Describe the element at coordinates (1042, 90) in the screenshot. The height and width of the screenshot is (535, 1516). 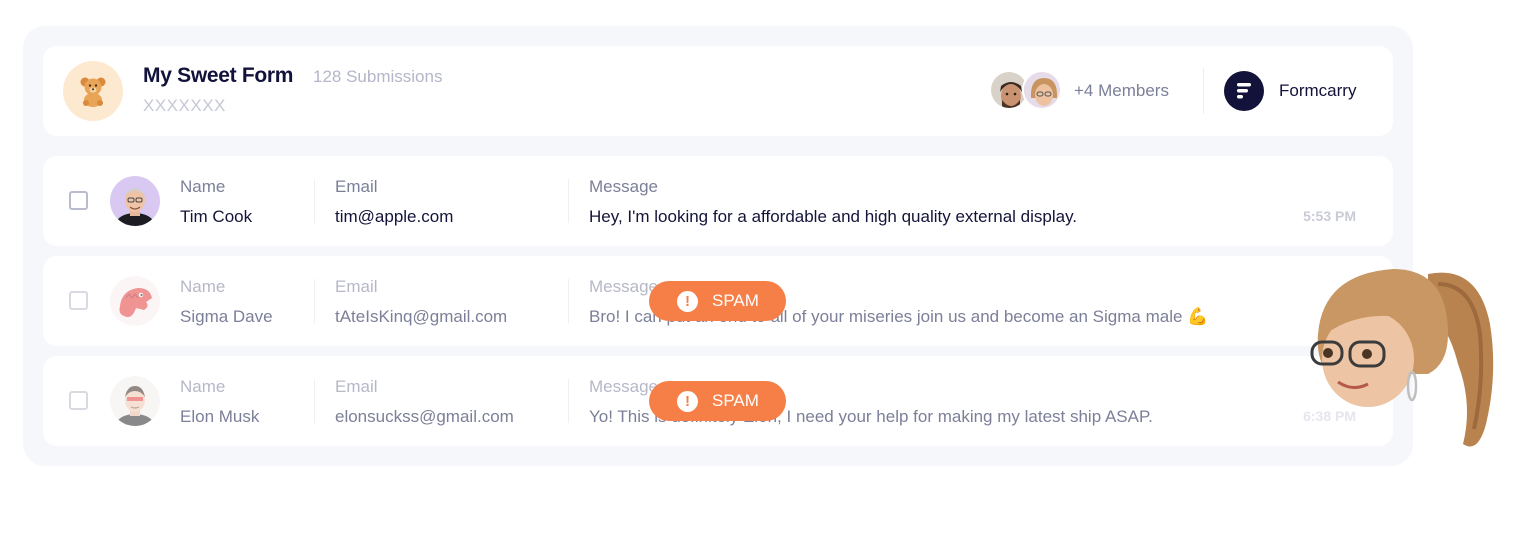
I see `member-avatar-woman-icon` at that location.